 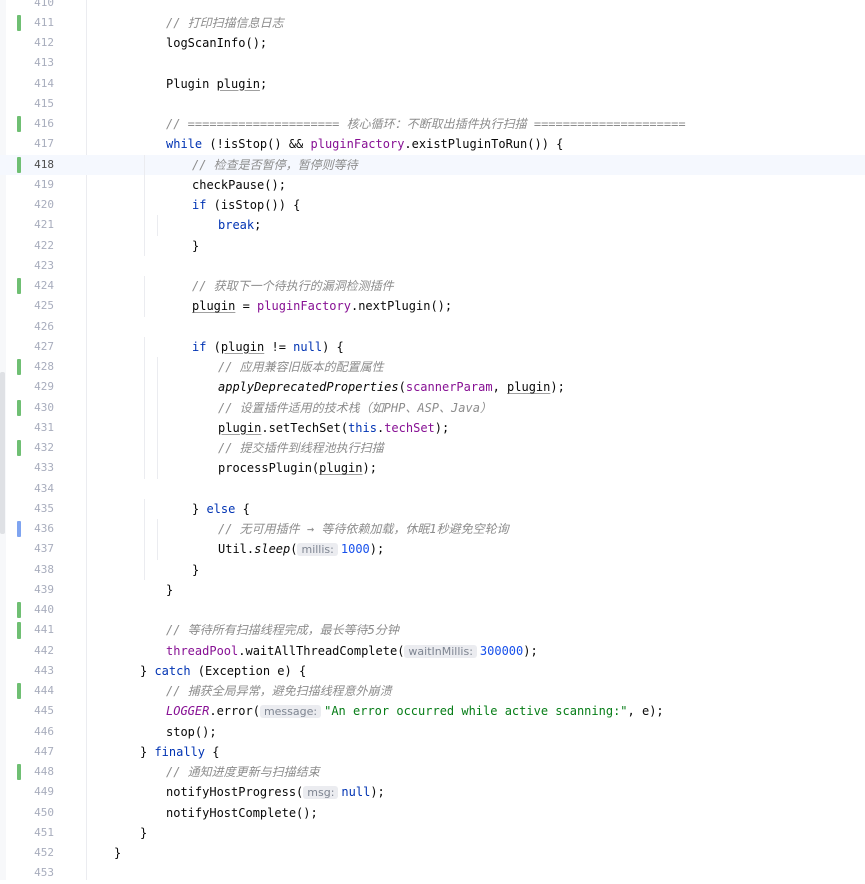 I want to click on code-line: 415, so click(x=432, y=104).